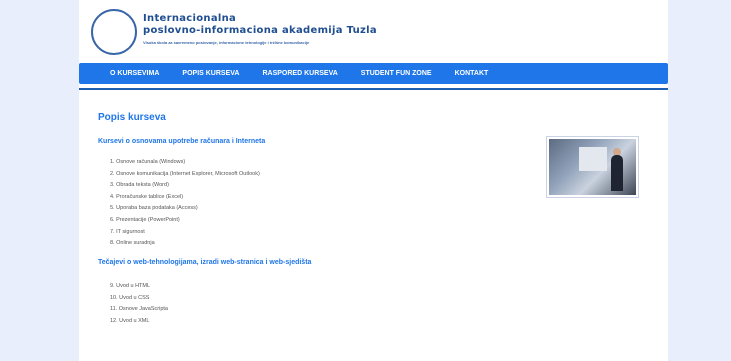 This screenshot has height=361, width=731. Describe the element at coordinates (132, 117) in the screenshot. I see `page-title: Popis kurseva` at that location.